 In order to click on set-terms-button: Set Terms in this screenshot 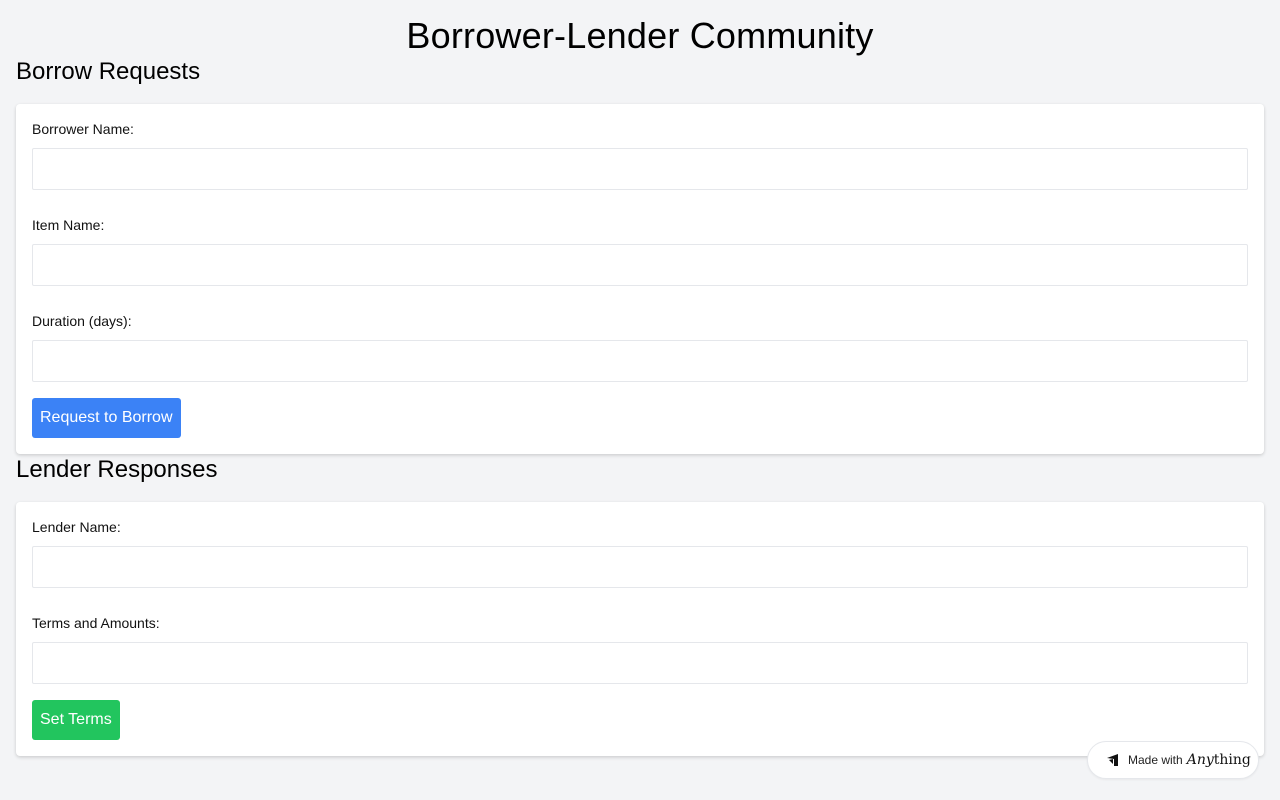, I will do `click(76, 720)`.